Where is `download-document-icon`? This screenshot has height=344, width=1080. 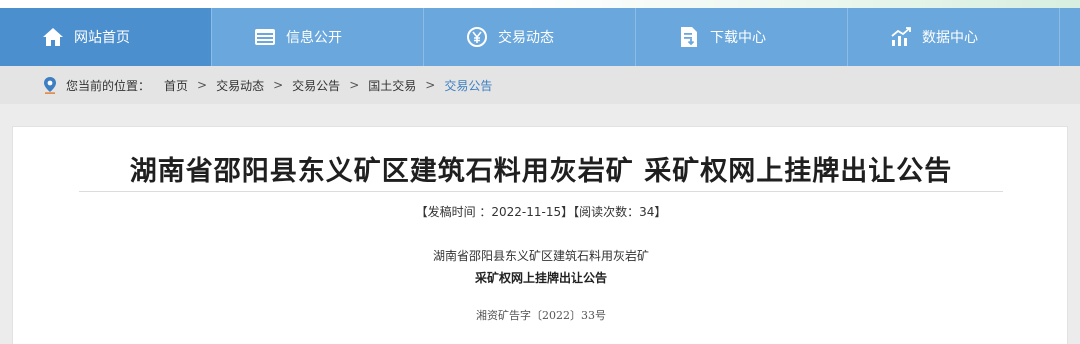 download-document-icon is located at coordinates (689, 37).